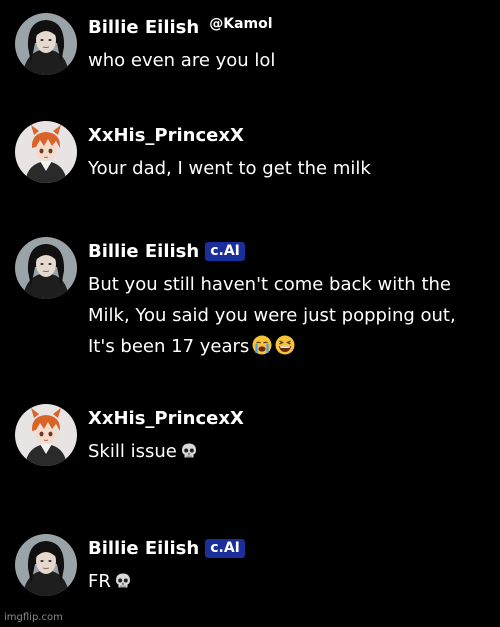 The image size is (500, 627). What do you see at coordinates (284, 60) in the screenshot?
I see `message-text: who even are you lol` at bounding box center [284, 60].